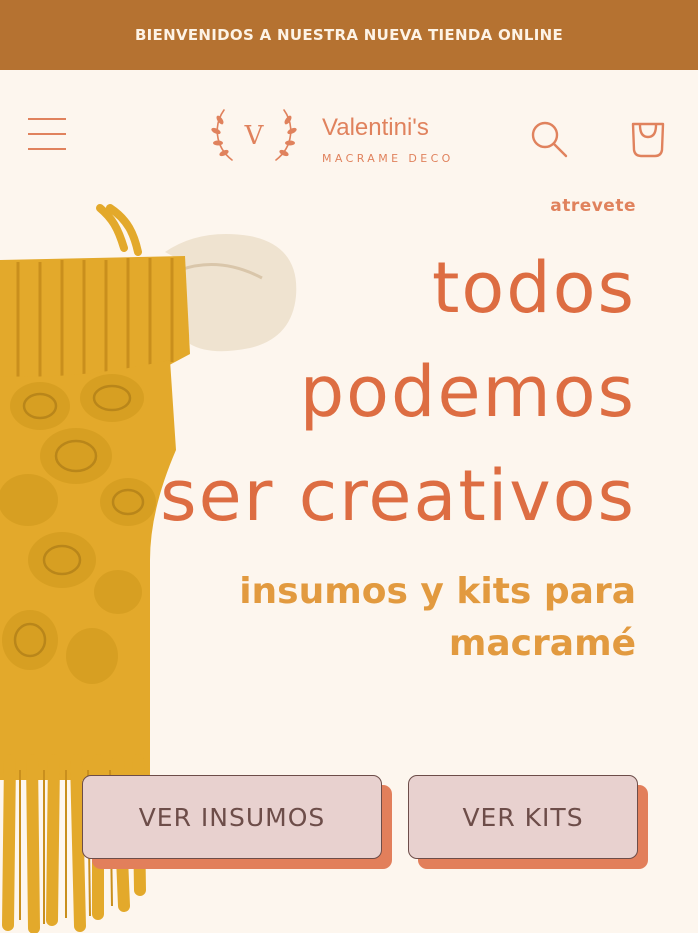 The image size is (698, 933). What do you see at coordinates (523, 817) in the screenshot?
I see `ver-kits-button: VER KITS` at bounding box center [523, 817].